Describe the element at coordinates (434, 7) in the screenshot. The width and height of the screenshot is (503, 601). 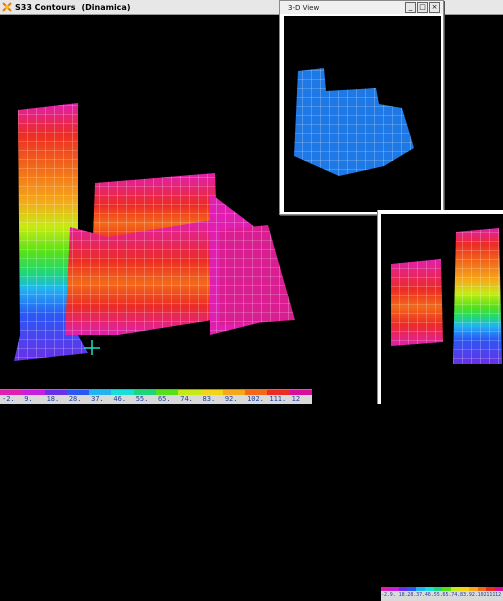
I see `close-button: ×` at that location.